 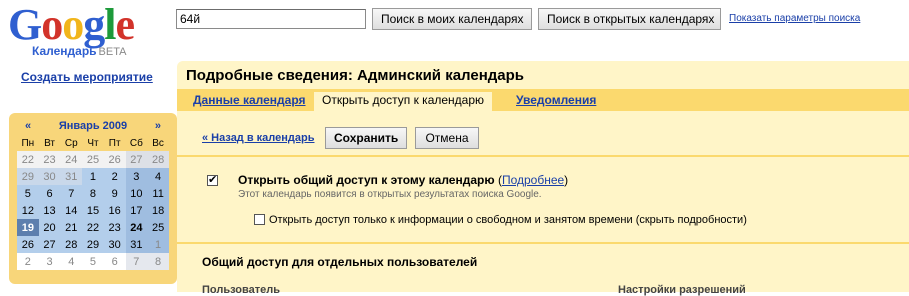 What do you see at coordinates (50, 143) in the screenshot?
I see `weekday-label: Вт` at bounding box center [50, 143].